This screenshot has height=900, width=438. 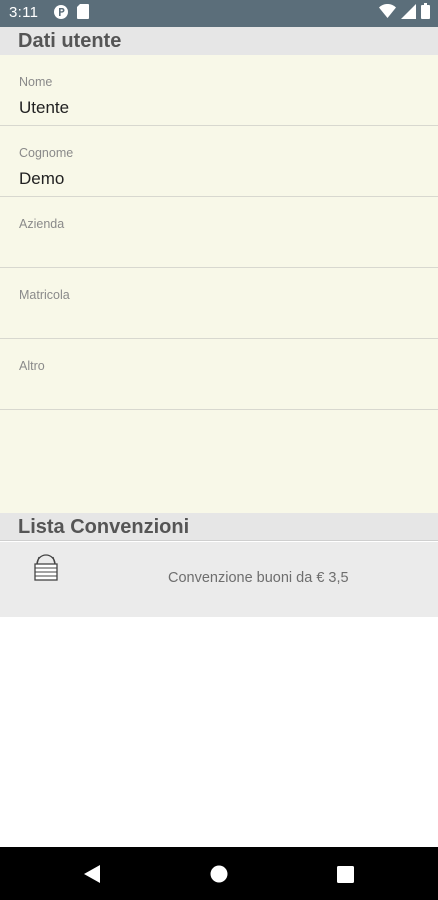 I want to click on convention-label: Convenzione buoni da € 3,5, so click(x=258, y=578).